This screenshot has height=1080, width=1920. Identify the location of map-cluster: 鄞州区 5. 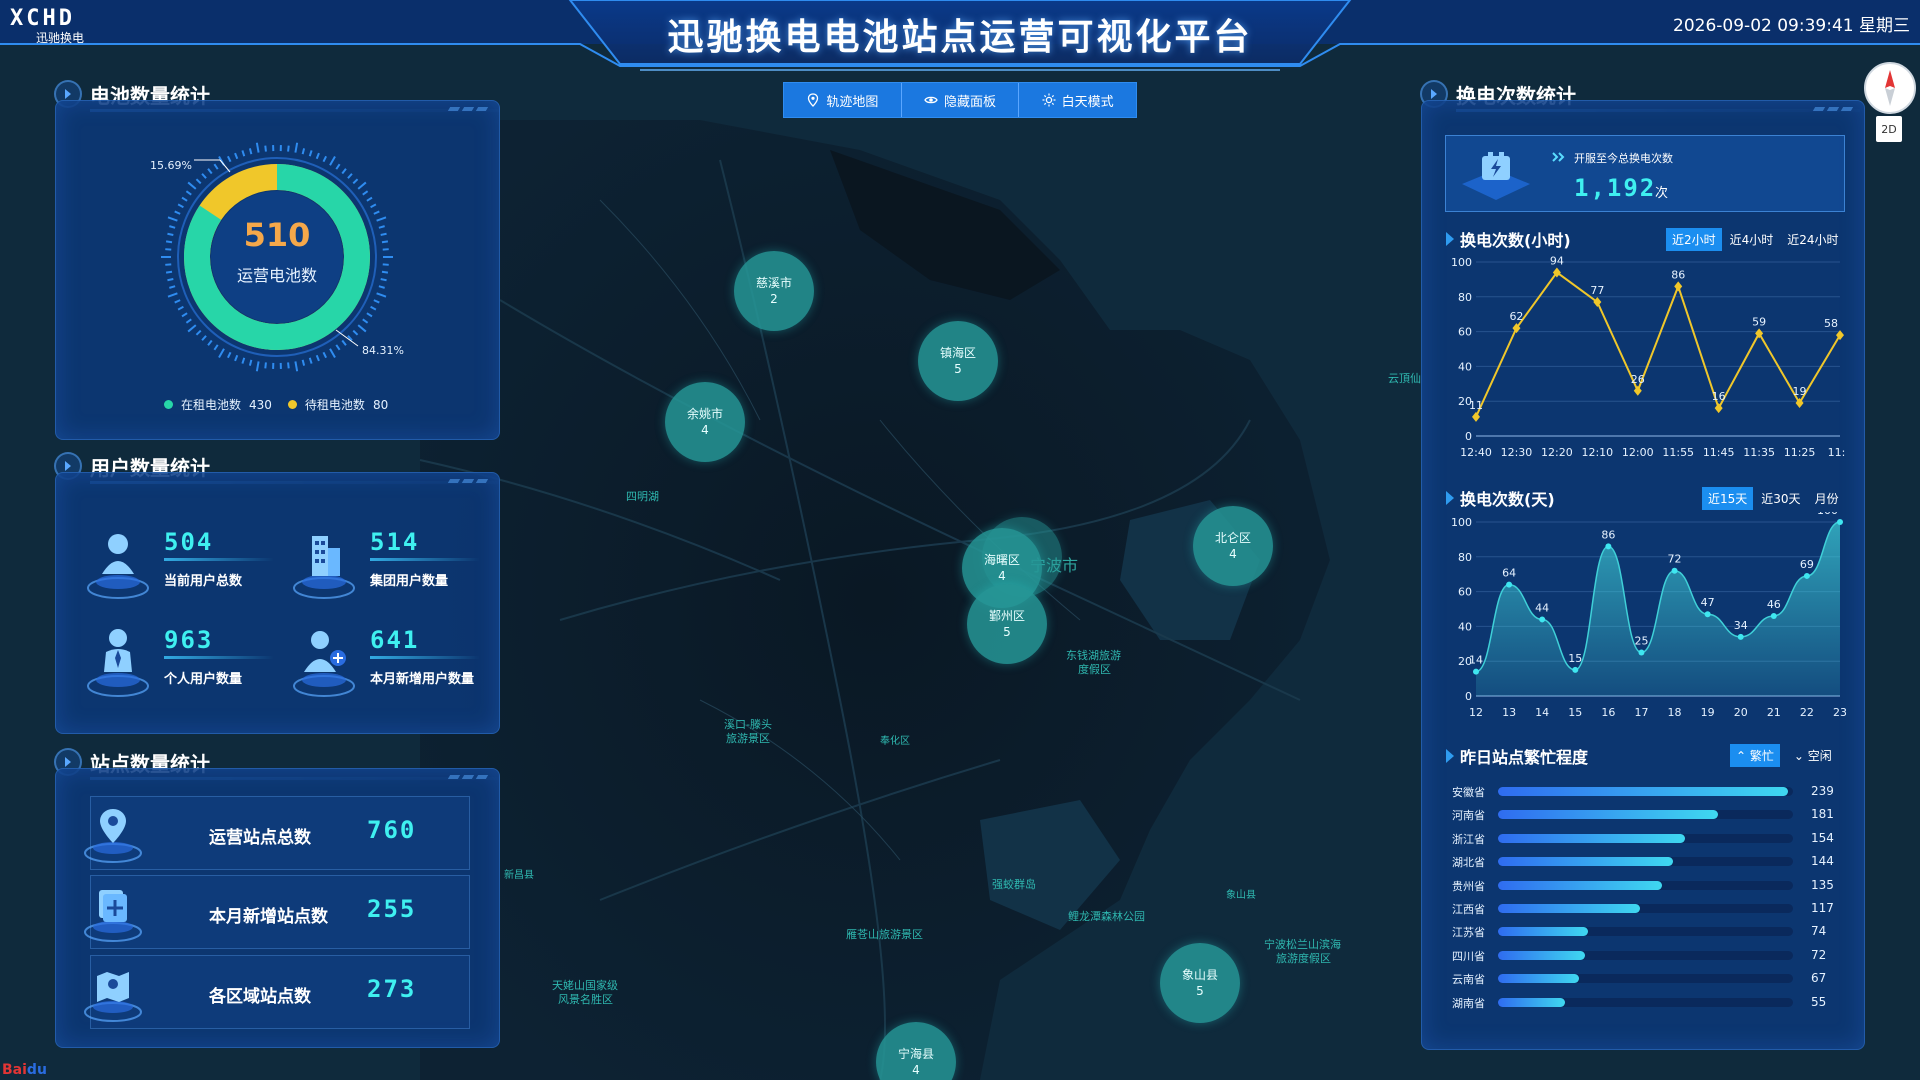
(1007, 624).